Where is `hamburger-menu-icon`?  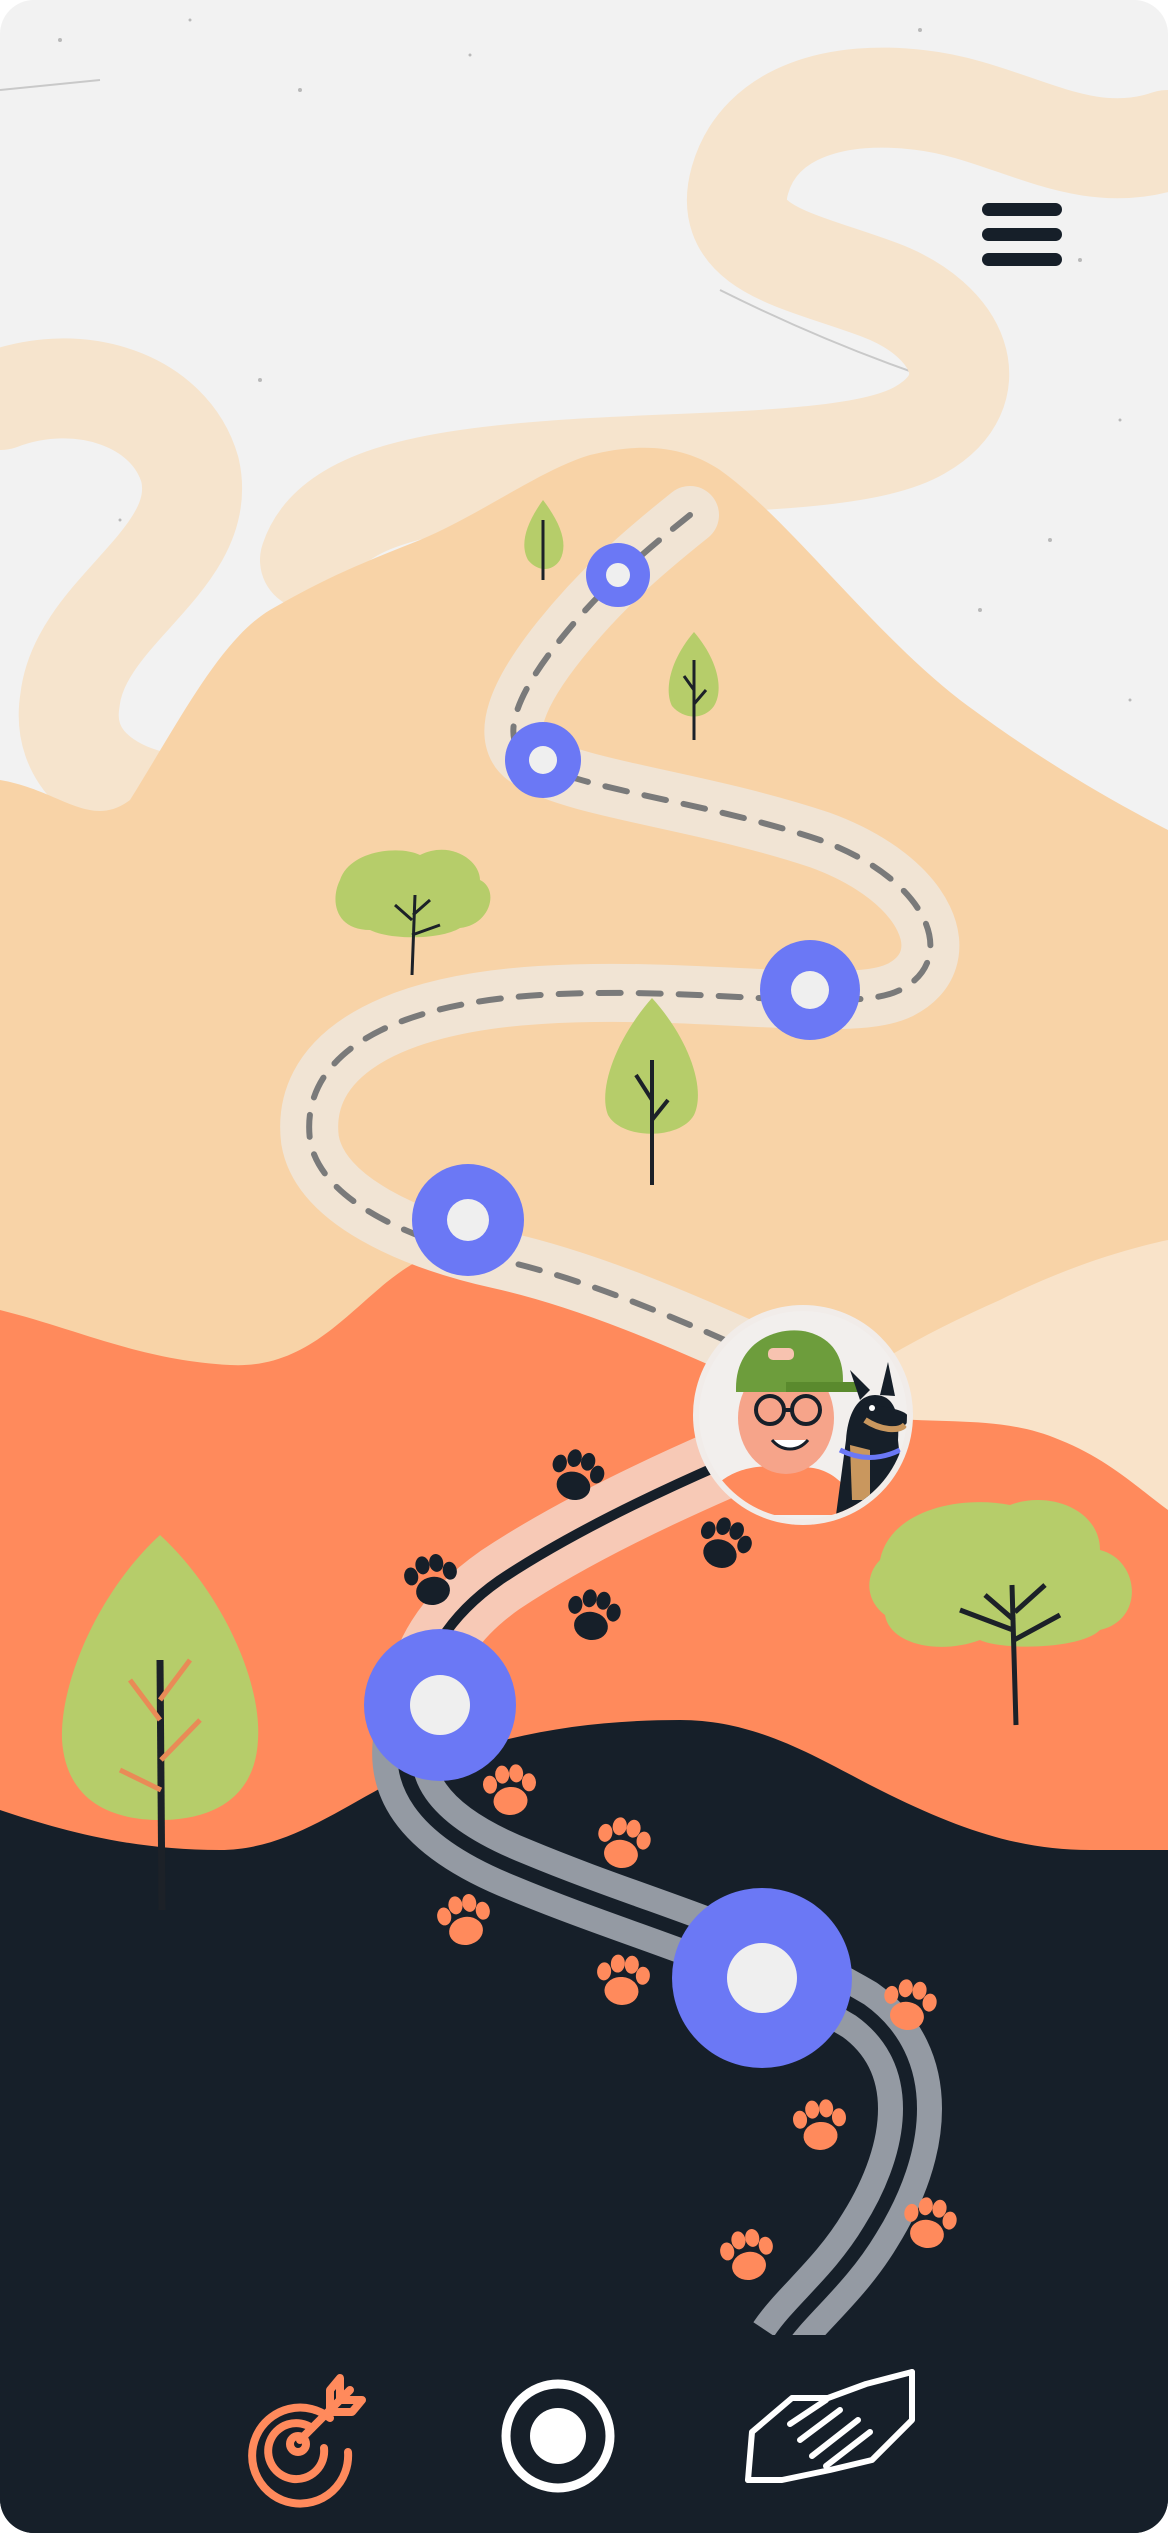
hamburger-menu-icon is located at coordinates (1020, 236).